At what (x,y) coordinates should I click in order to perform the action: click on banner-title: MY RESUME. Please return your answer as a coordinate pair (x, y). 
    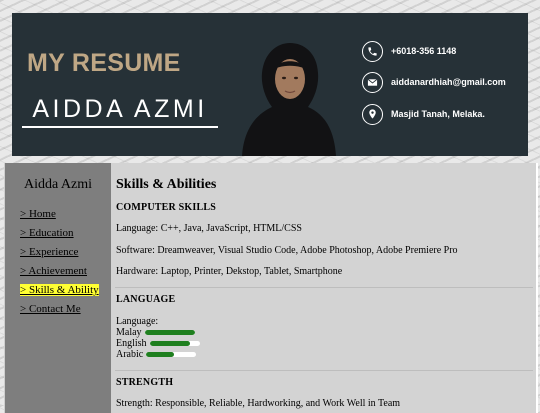
    Looking at the image, I should click on (104, 63).